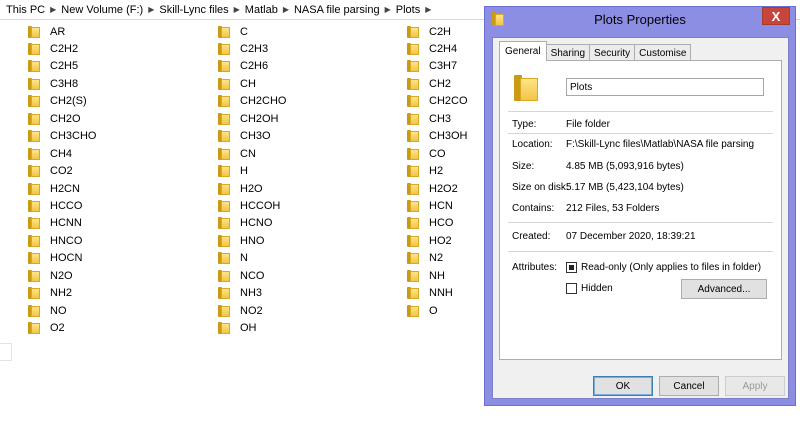 This screenshot has width=800, height=431. I want to click on folder-item: HCO, so click(430, 223).